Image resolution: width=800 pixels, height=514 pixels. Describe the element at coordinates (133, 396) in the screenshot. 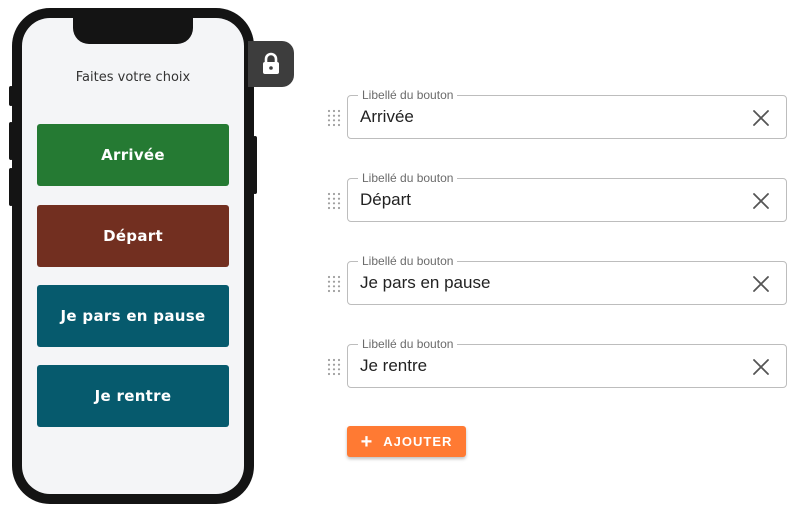

I see `choice-button-rentre: Je rentre` at that location.